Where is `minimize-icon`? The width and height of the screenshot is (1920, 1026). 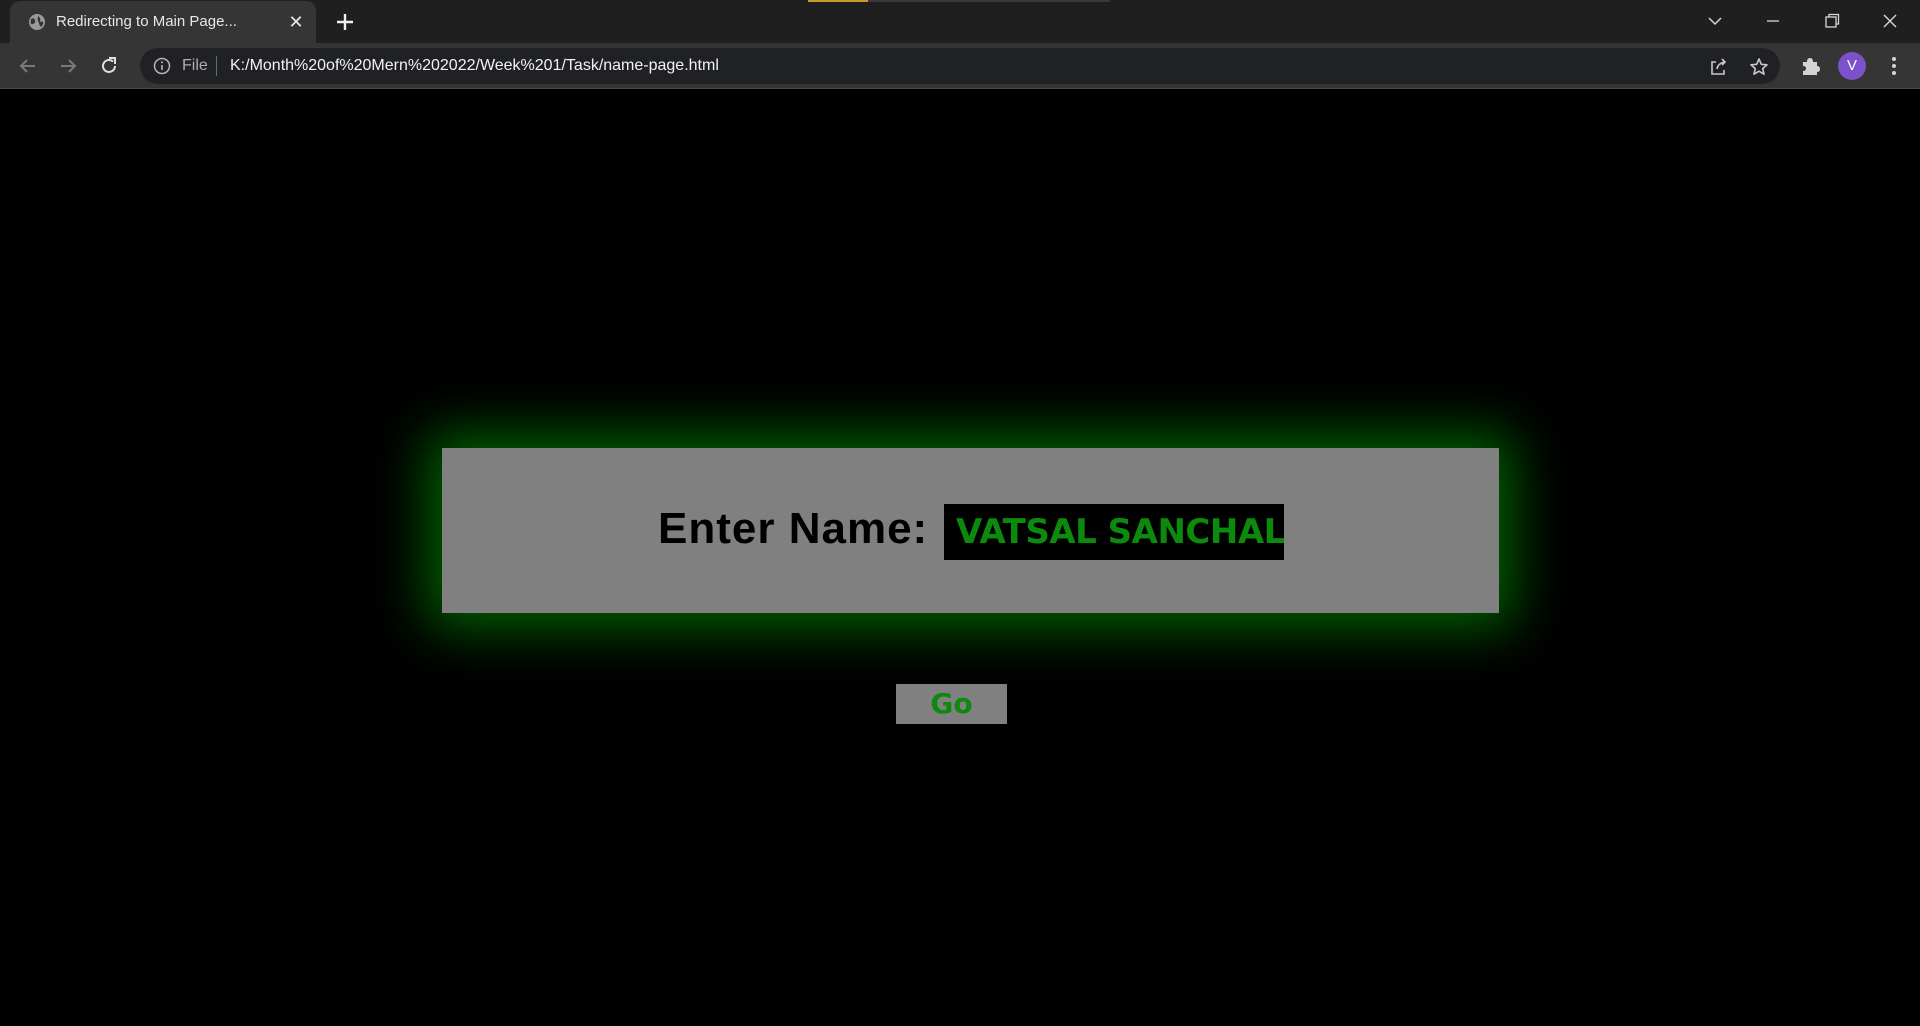
minimize-icon is located at coordinates (1773, 21).